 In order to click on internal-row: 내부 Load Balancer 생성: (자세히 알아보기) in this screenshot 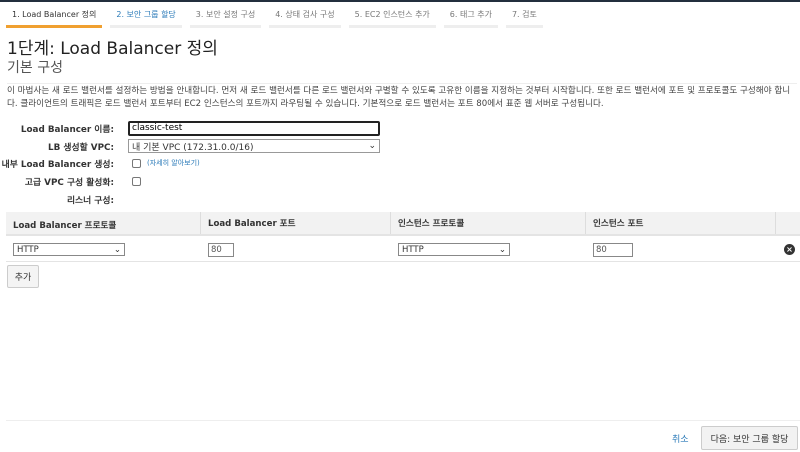, I will do `click(100, 163)`.